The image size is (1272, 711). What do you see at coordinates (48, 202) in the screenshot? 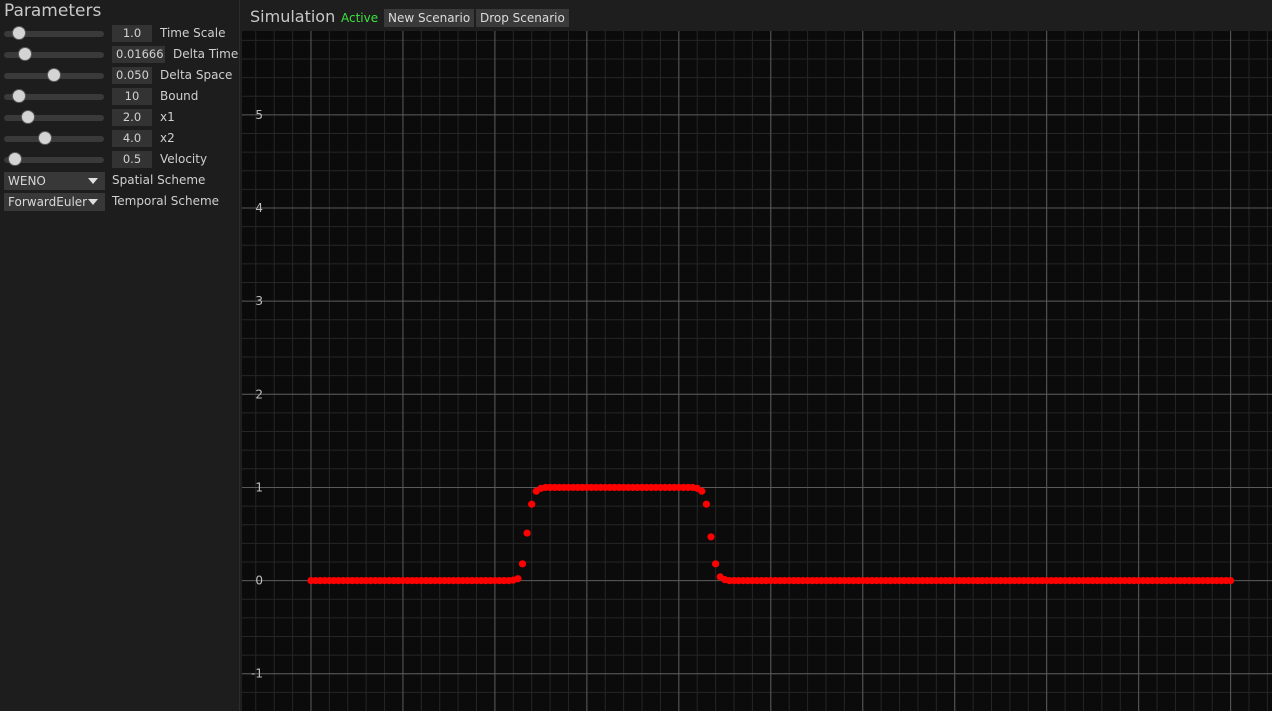
I see `temporal-scheme-selected: ForwardEuler` at bounding box center [48, 202].